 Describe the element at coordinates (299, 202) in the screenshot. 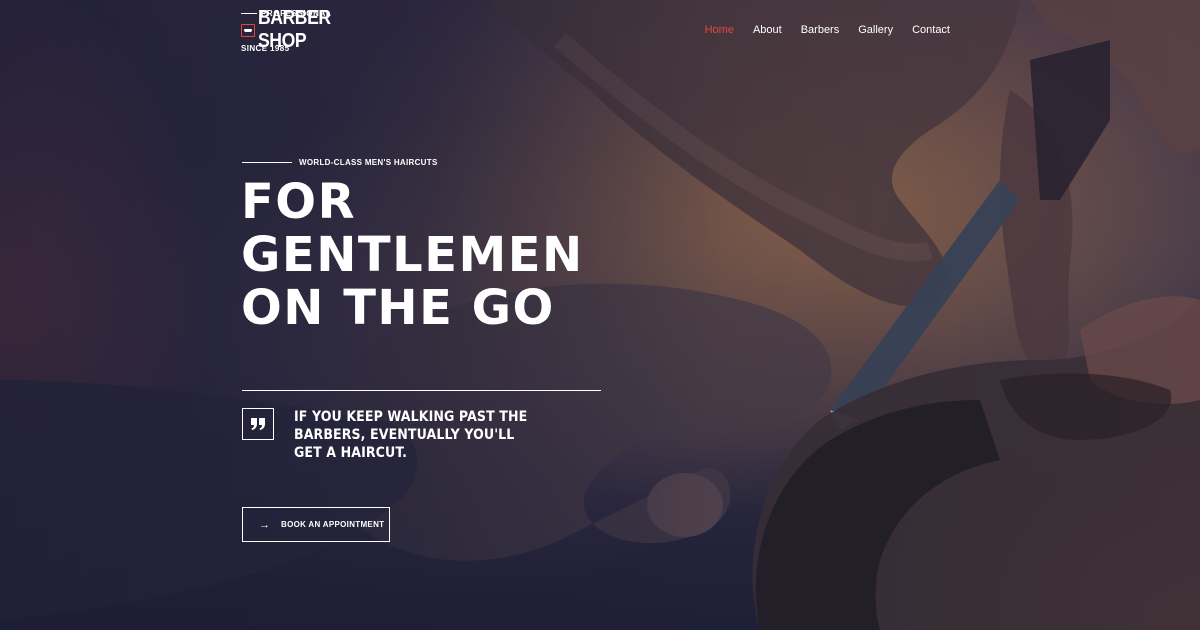

I see `headline-line-1: FOR` at that location.